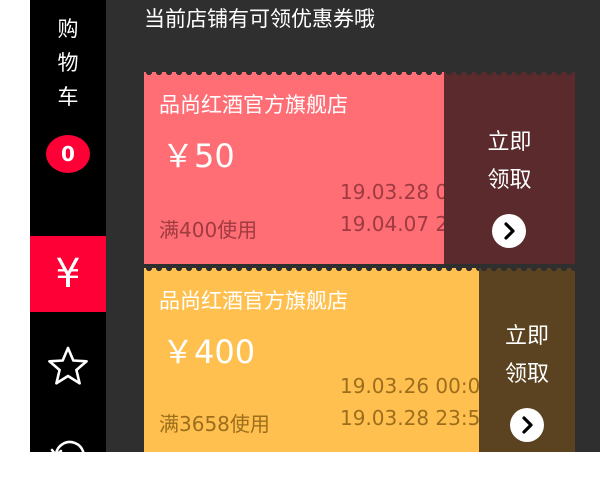 The height and width of the screenshot is (480, 600). What do you see at coordinates (417, 418) in the screenshot?
I see `coupon-valid-to: 19.03.28 23:59` at bounding box center [417, 418].